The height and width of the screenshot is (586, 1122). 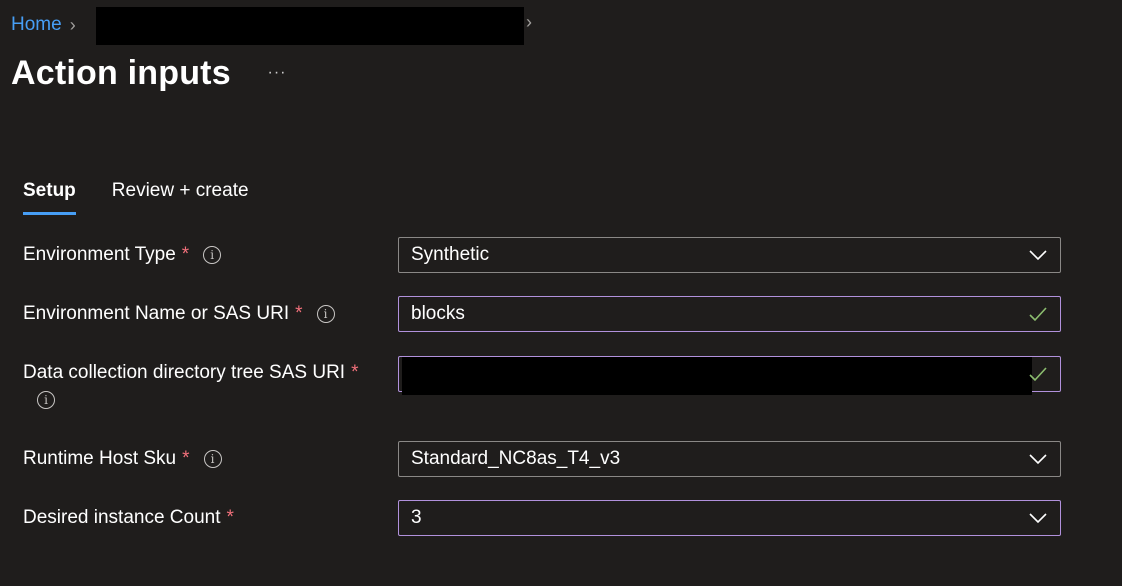 I want to click on environment-name-label: Environment Name or SAS URI * i, so click(x=179, y=314).